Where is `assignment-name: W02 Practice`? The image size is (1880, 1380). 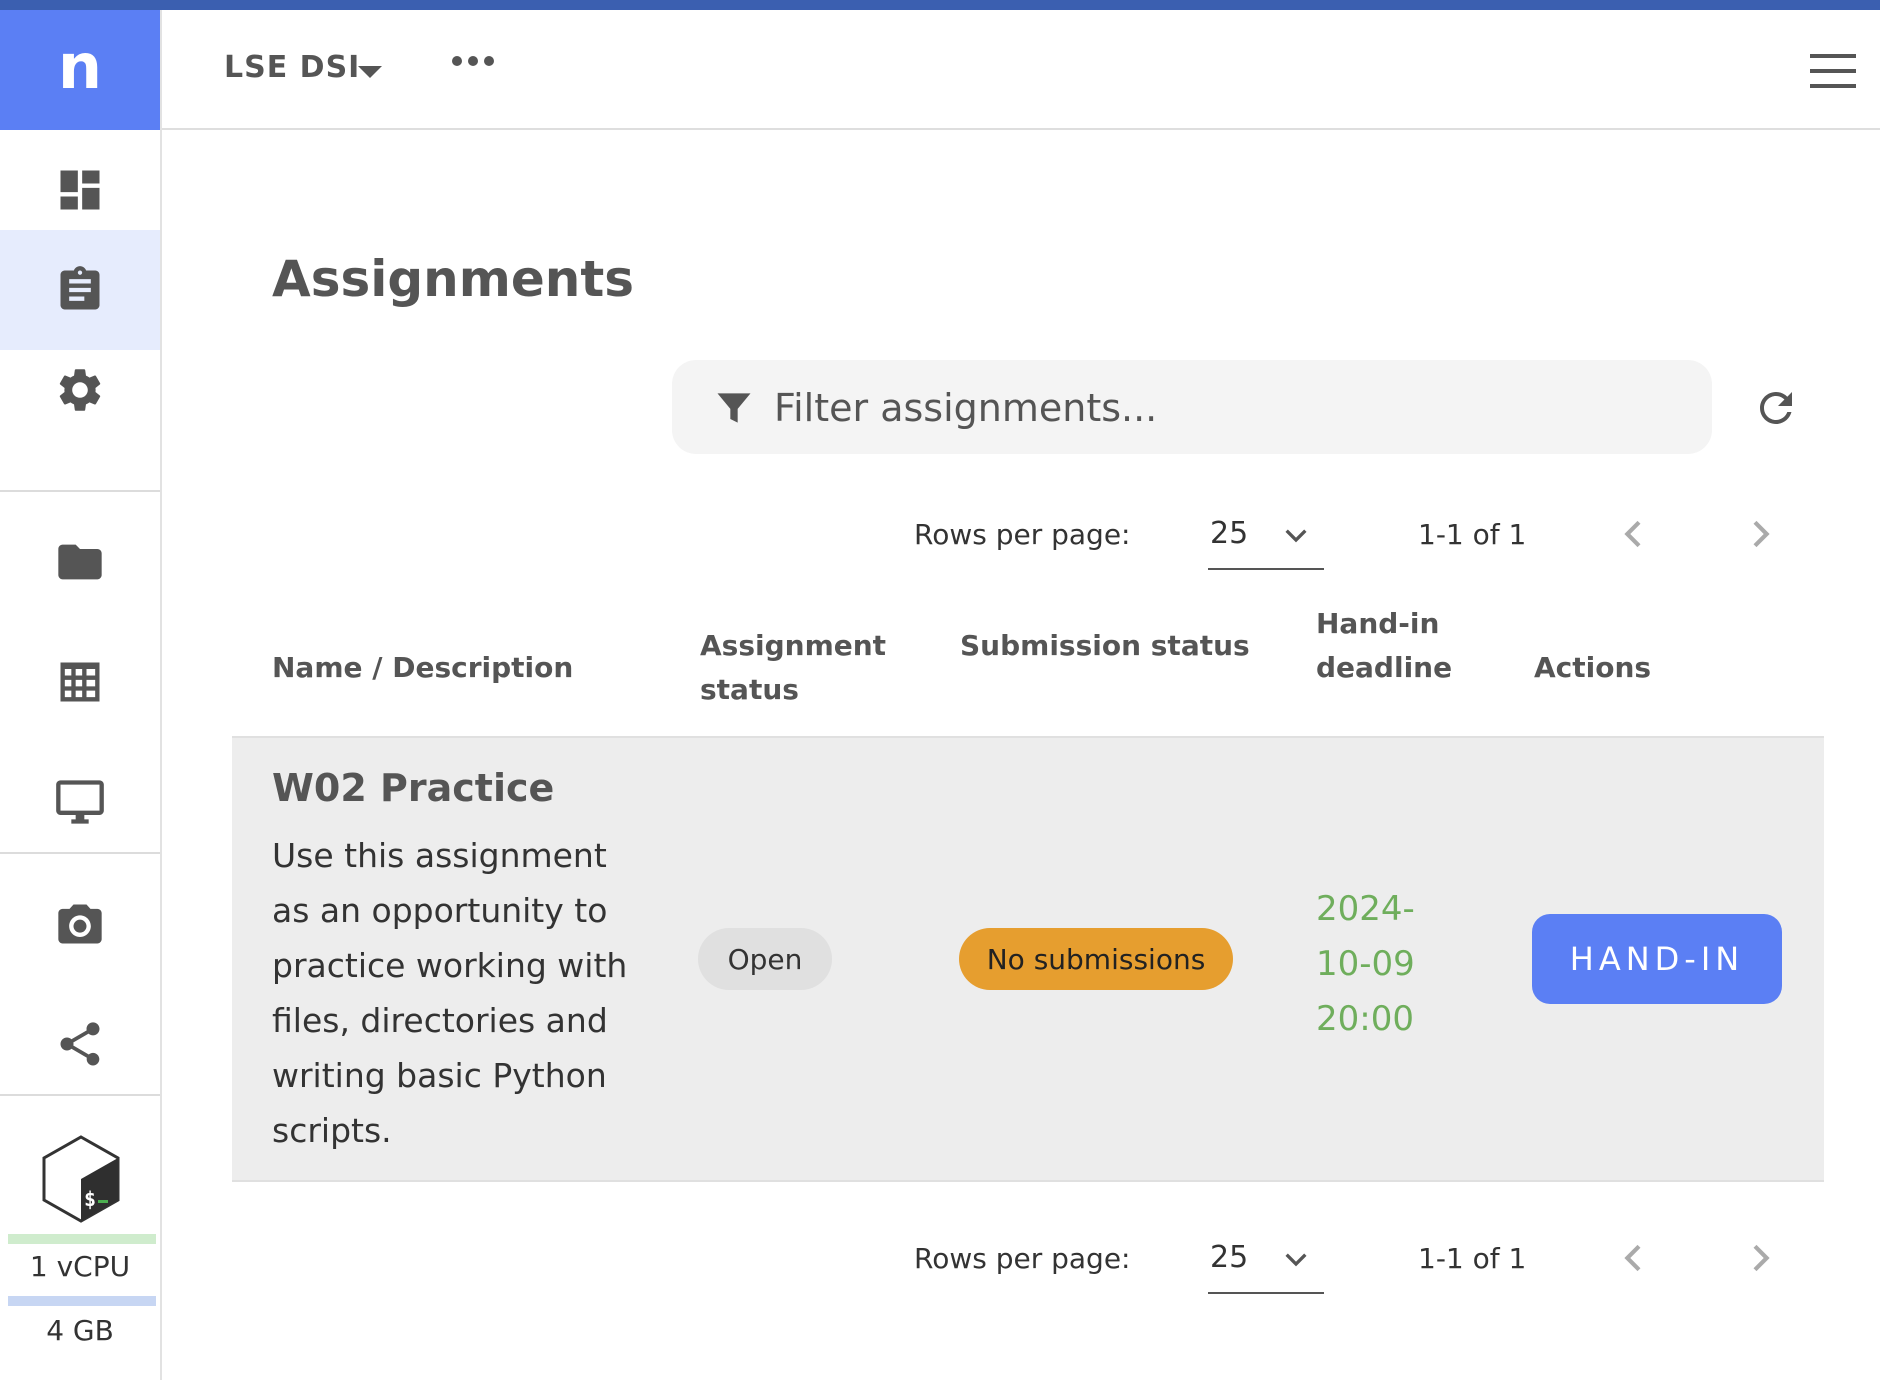
assignment-name: W02 Practice is located at coordinates (413, 788).